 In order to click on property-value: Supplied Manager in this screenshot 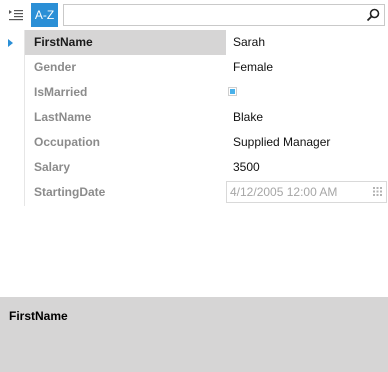, I will do `click(307, 142)`.